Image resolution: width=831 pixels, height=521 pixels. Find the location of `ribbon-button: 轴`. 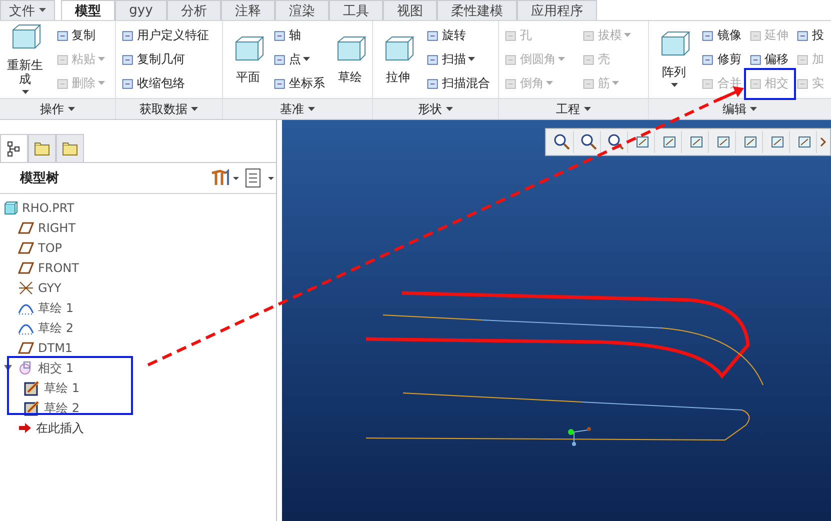

ribbon-button: 轴 is located at coordinates (299, 36).